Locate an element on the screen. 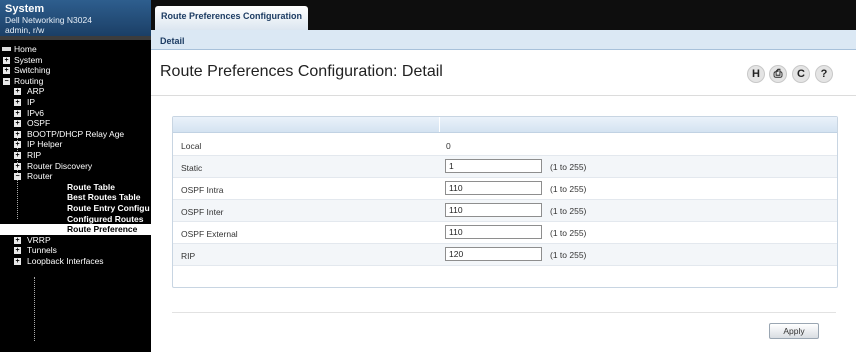  sub-tab-bar: Detail is located at coordinates (503, 40).